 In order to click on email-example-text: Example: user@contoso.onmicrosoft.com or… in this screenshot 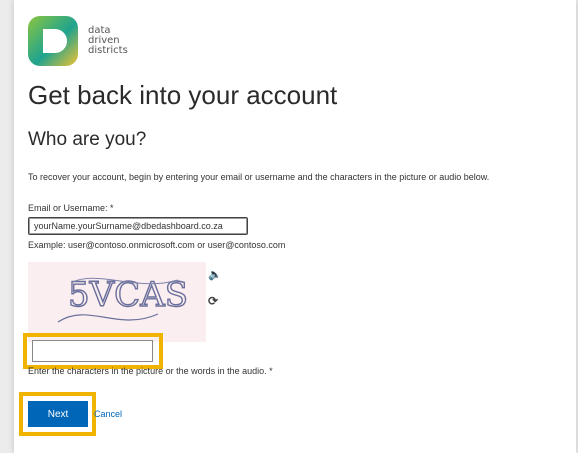, I will do `click(157, 245)`.